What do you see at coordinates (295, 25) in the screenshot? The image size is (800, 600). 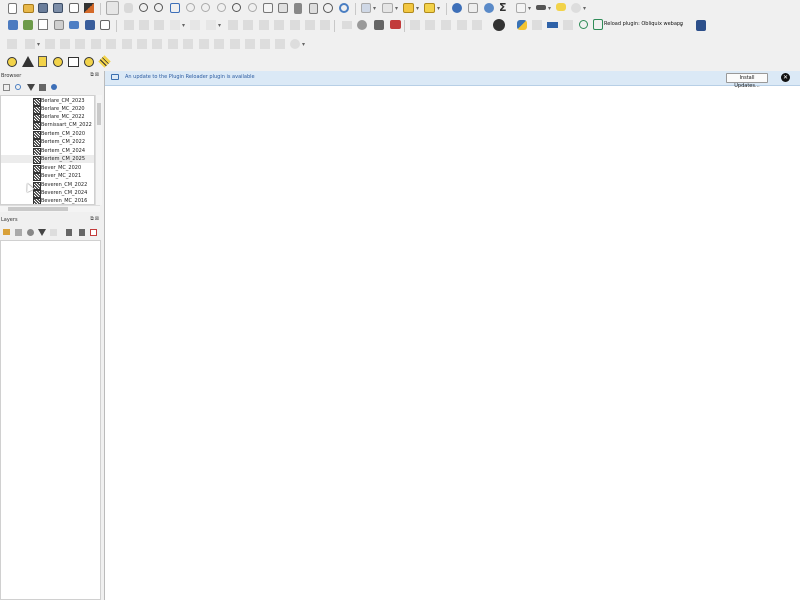 I see `undo-icon` at bounding box center [295, 25].